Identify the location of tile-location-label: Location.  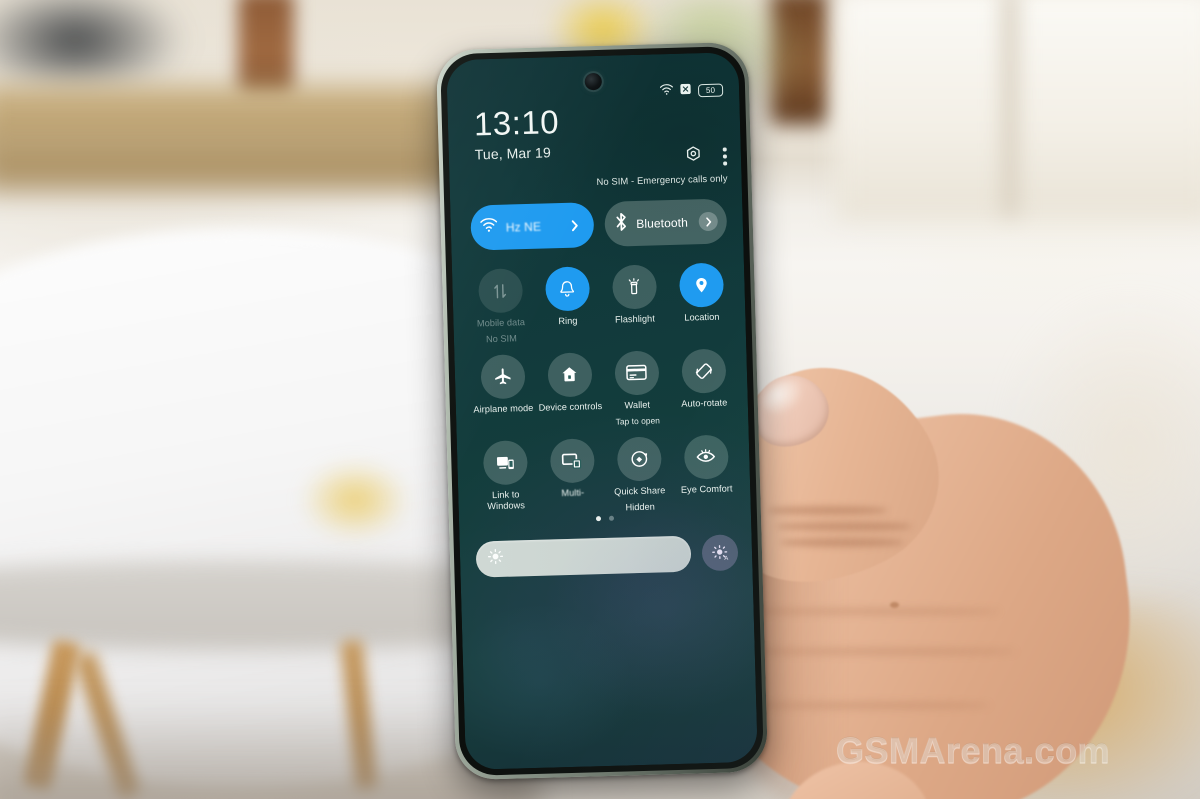
(702, 317).